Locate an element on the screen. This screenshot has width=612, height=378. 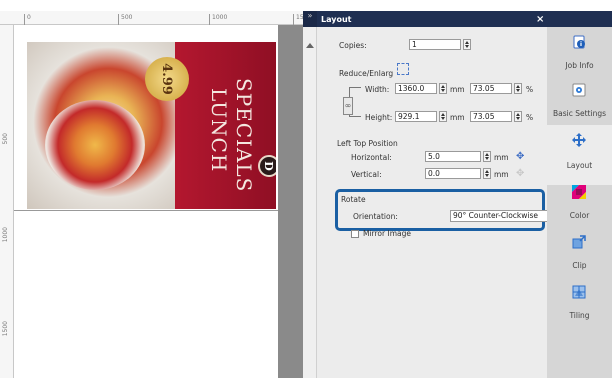
ruler-tick: 150 is located at coordinates (298, 19).